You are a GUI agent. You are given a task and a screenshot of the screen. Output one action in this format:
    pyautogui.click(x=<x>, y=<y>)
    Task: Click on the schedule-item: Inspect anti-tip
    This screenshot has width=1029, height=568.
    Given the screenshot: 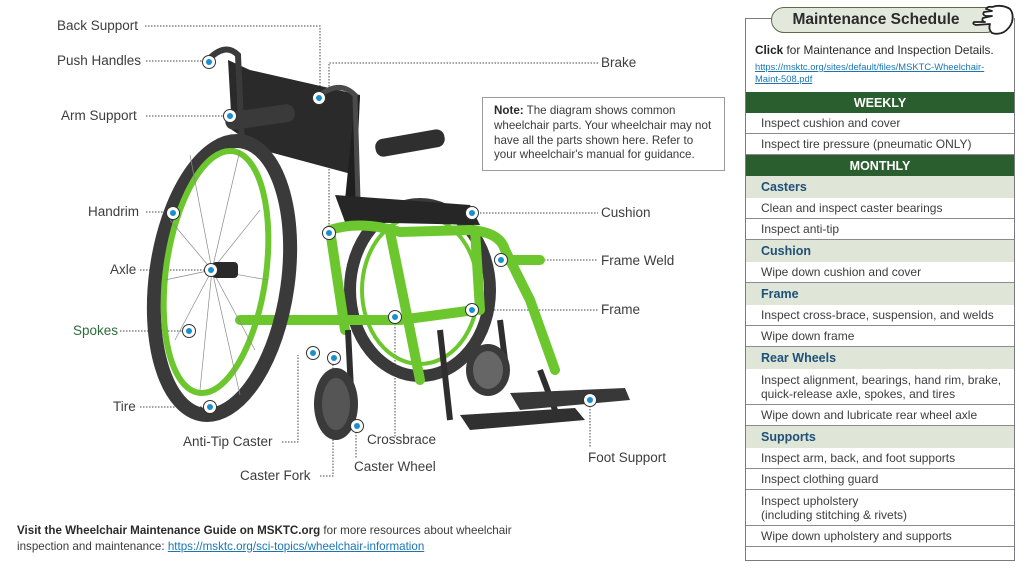 What is the action you would take?
    pyautogui.click(x=880, y=229)
    